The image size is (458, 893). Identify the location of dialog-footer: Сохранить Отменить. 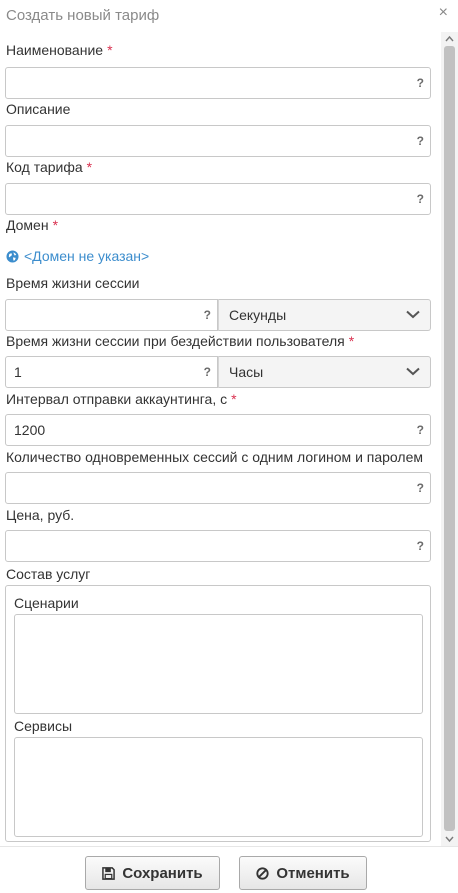
(229, 869).